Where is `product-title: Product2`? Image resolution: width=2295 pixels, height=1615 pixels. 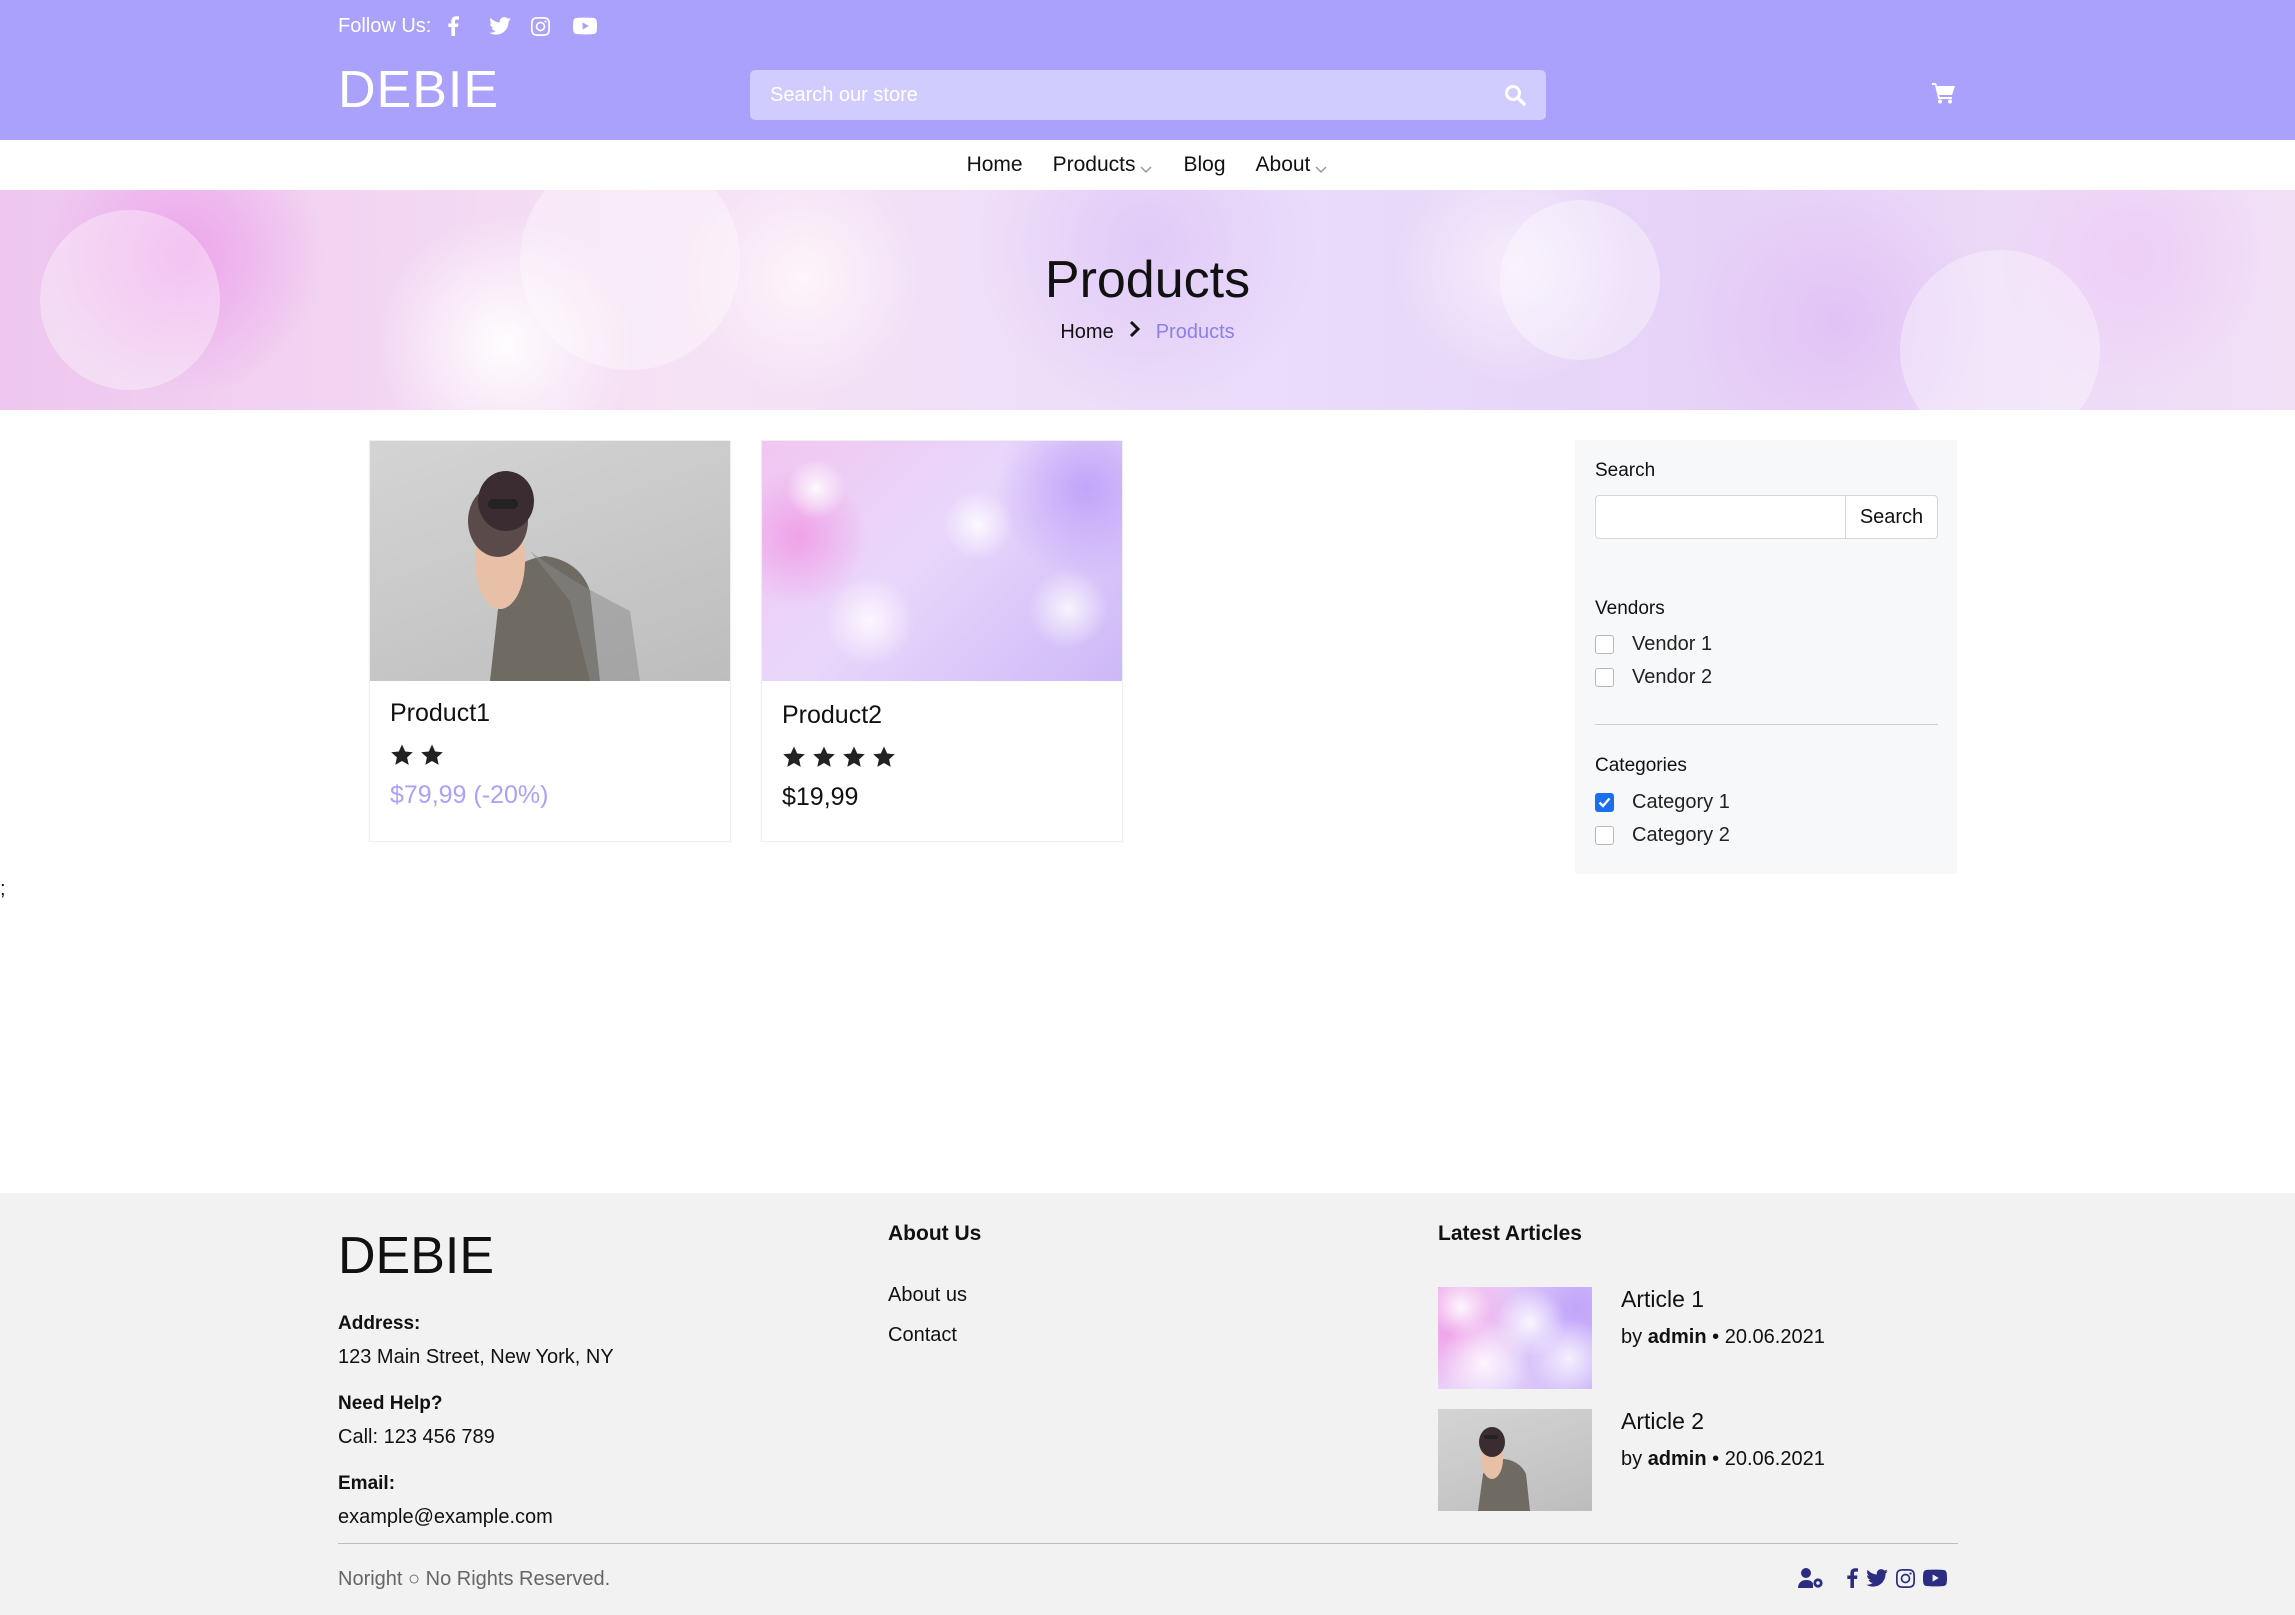
product-title: Product2 is located at coordinates (832, 715).